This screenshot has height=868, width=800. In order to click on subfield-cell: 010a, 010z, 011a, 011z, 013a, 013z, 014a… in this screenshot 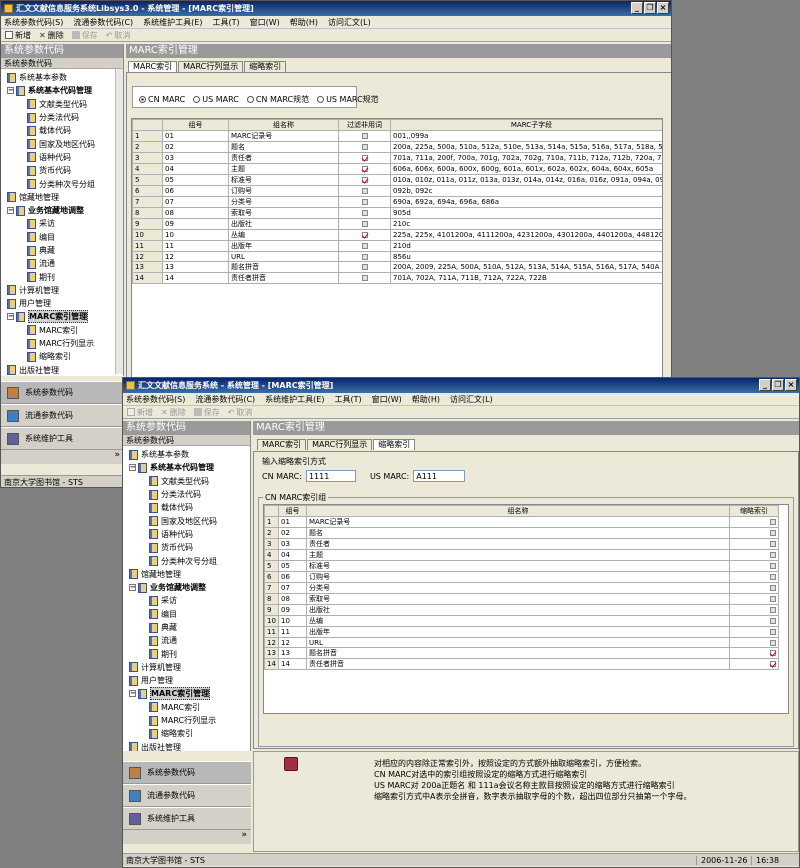, I will do `click(526, 180)`.